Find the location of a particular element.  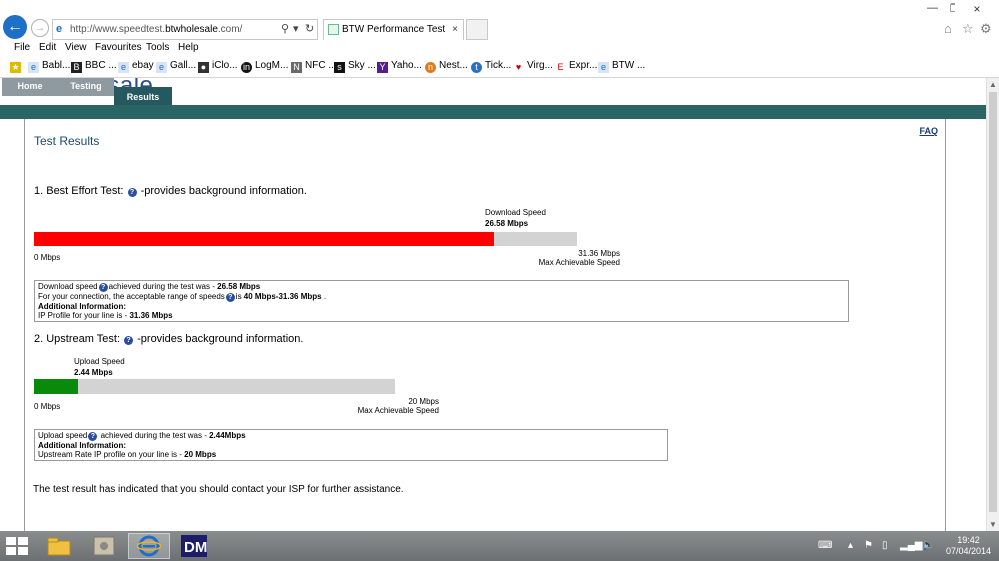

signal-icon: ▂▄▆ is located at coordinates (911, 545).